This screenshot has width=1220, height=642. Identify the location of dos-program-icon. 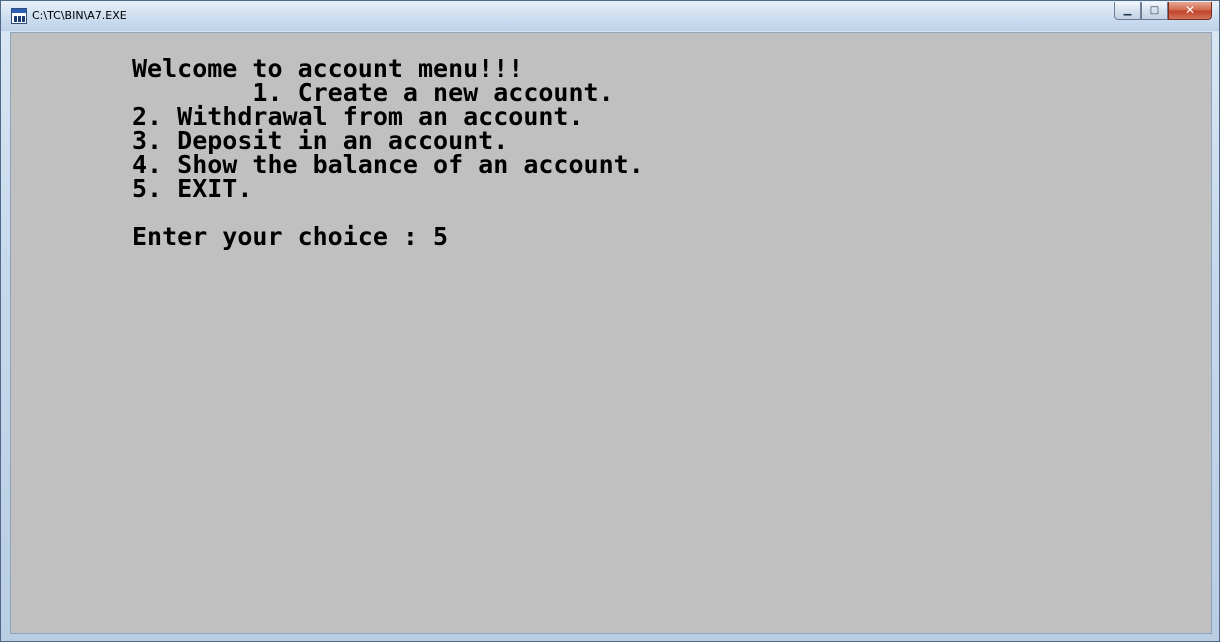
(19, 16).